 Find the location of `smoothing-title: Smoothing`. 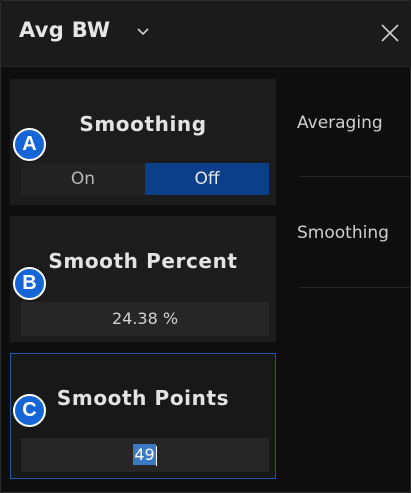

smoothing-title: Smoothing is located at coordinates (143, 124).